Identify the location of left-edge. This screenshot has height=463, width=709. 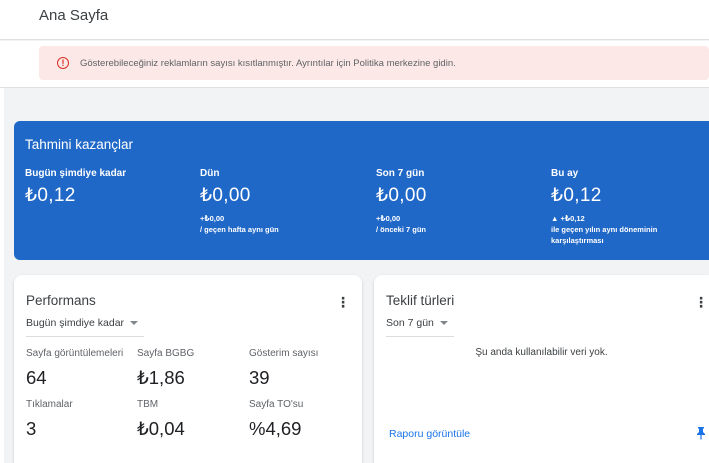
(2, 275).